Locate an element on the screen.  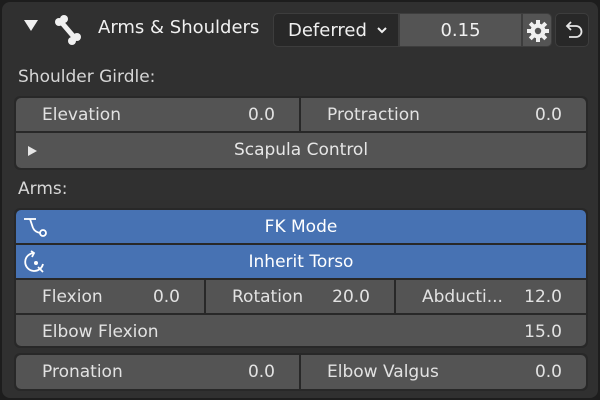
settings-button is located at coordinates (537, 30).